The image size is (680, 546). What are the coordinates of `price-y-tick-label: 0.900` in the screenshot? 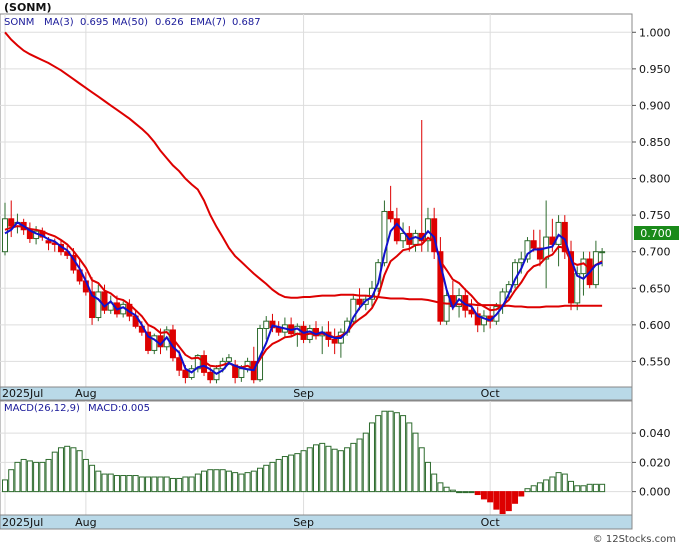 It's located at (655, 105).